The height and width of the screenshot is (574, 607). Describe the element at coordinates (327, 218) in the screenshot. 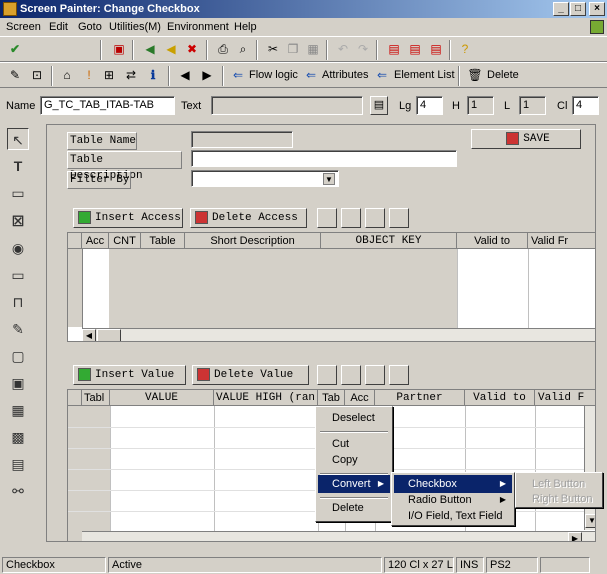

I see `select-all-icon` at that location.